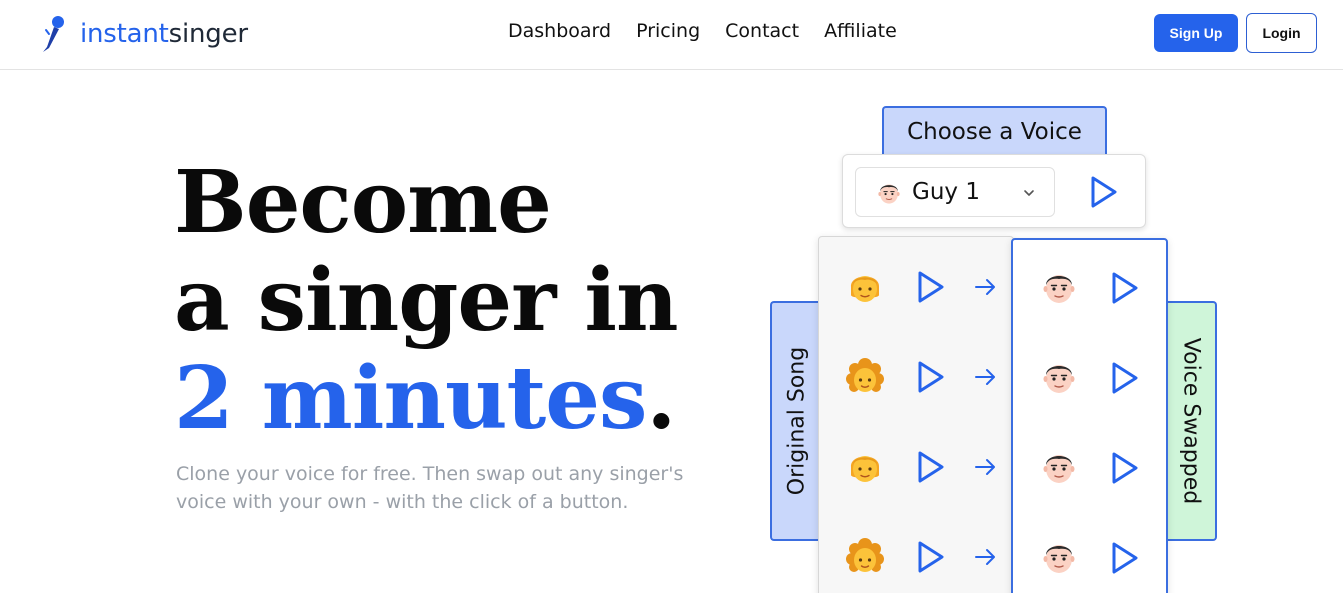 Image resolution: width=1343 pixels, height=593 pixels. I want to click on choose-voice-label: Choose a Voice, so click(994, 132).